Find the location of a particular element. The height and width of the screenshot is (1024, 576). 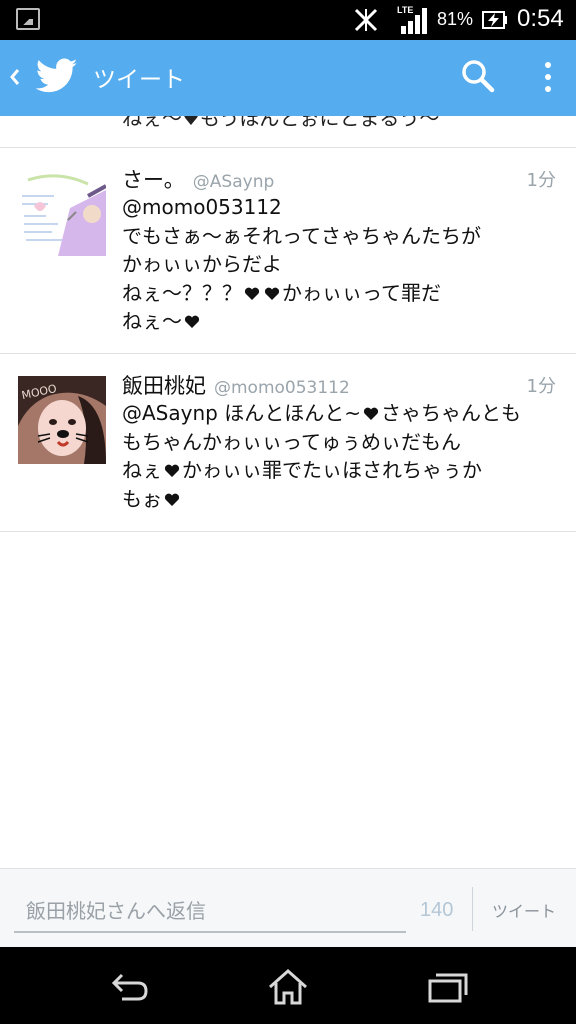

avatar: MOOO is located at coordinates (62, 420).